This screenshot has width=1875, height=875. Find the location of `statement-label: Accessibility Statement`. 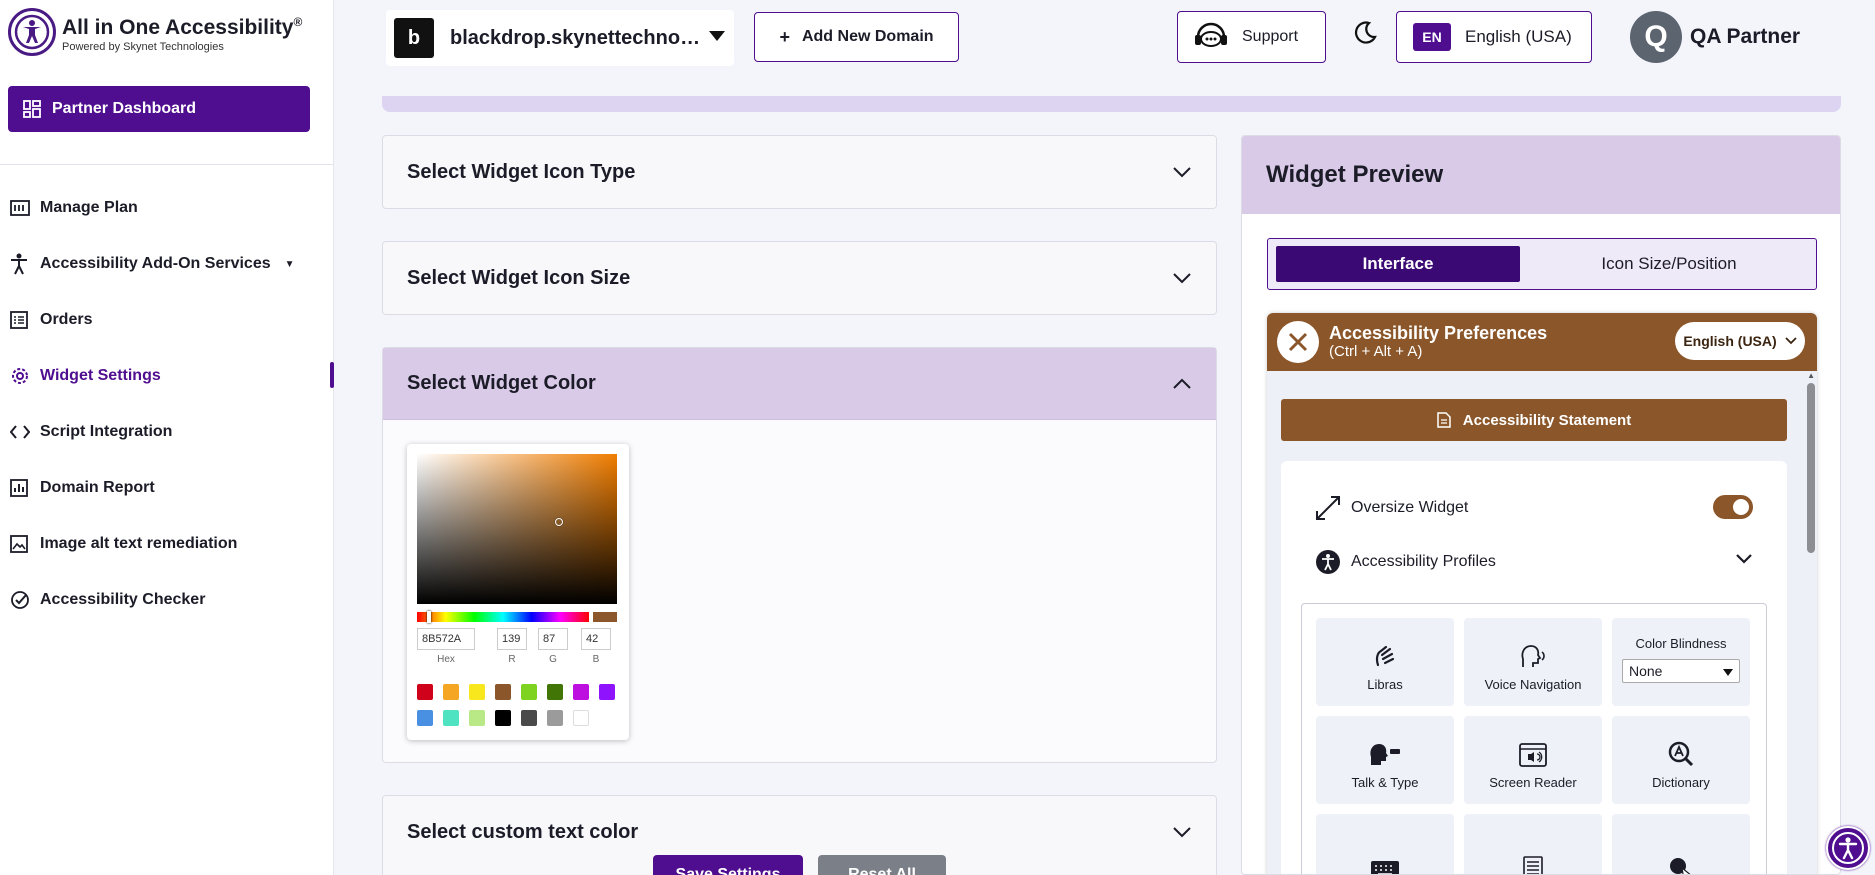

statement-label: Accessibility Statement is located at coordinates (1547, 420).